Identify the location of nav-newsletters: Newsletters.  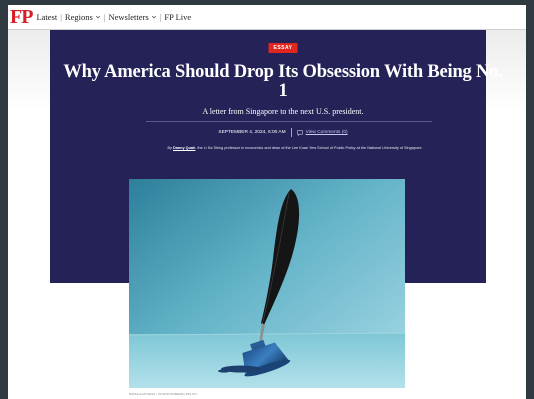
(133, 17).